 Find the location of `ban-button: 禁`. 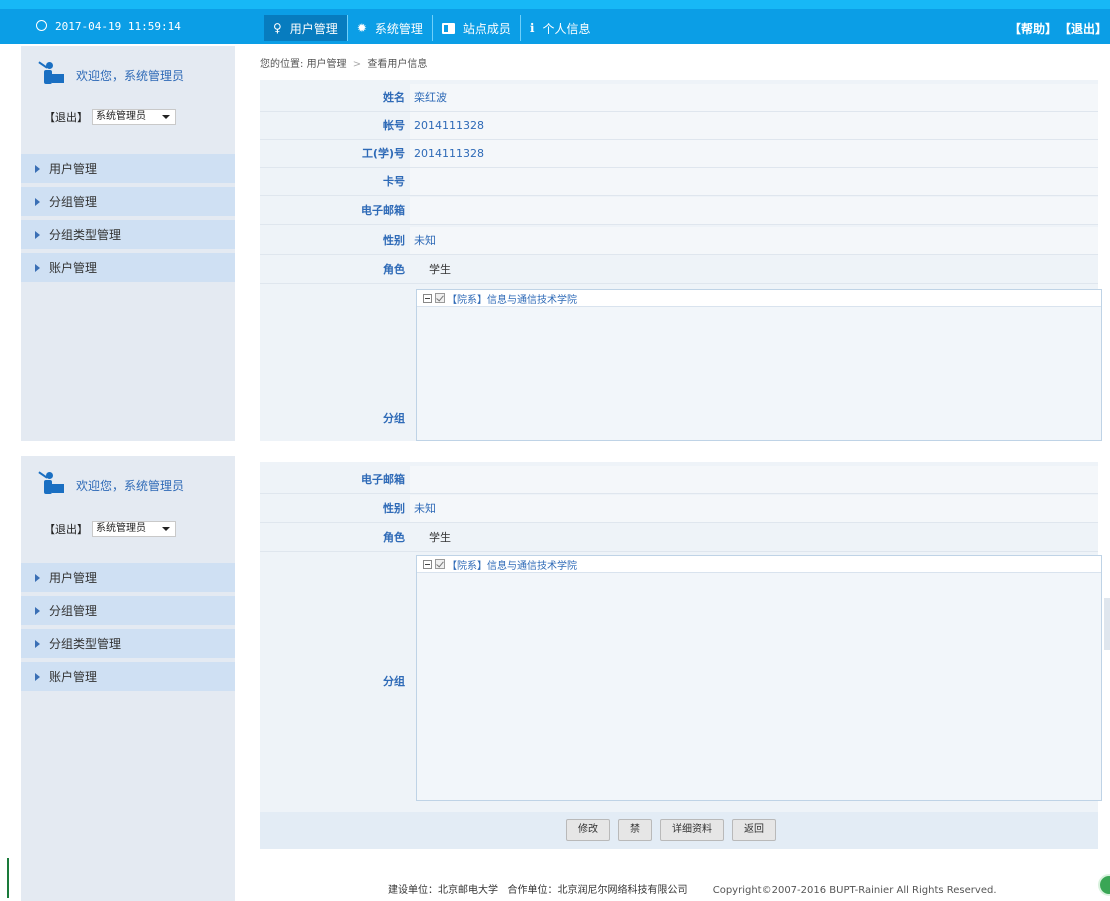

ban-button: 禁 is located at coordinates (635, 830).